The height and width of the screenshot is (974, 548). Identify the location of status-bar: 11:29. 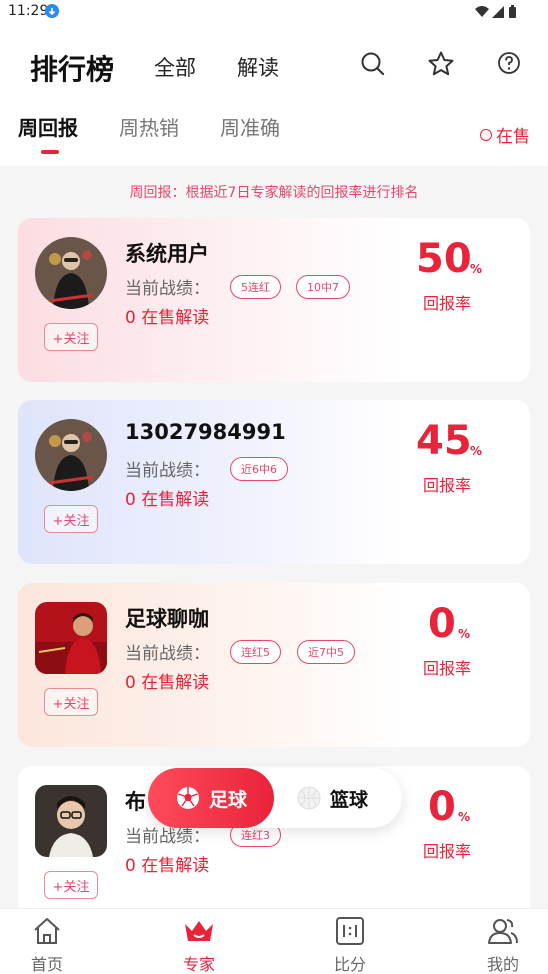
(274, 13).